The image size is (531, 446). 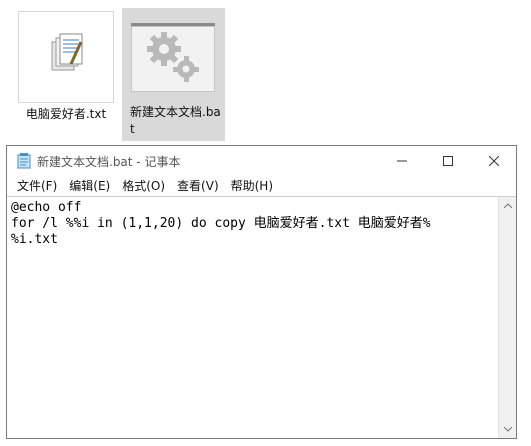 I want to click on scroll-up-button, so click(x=507, y=205).